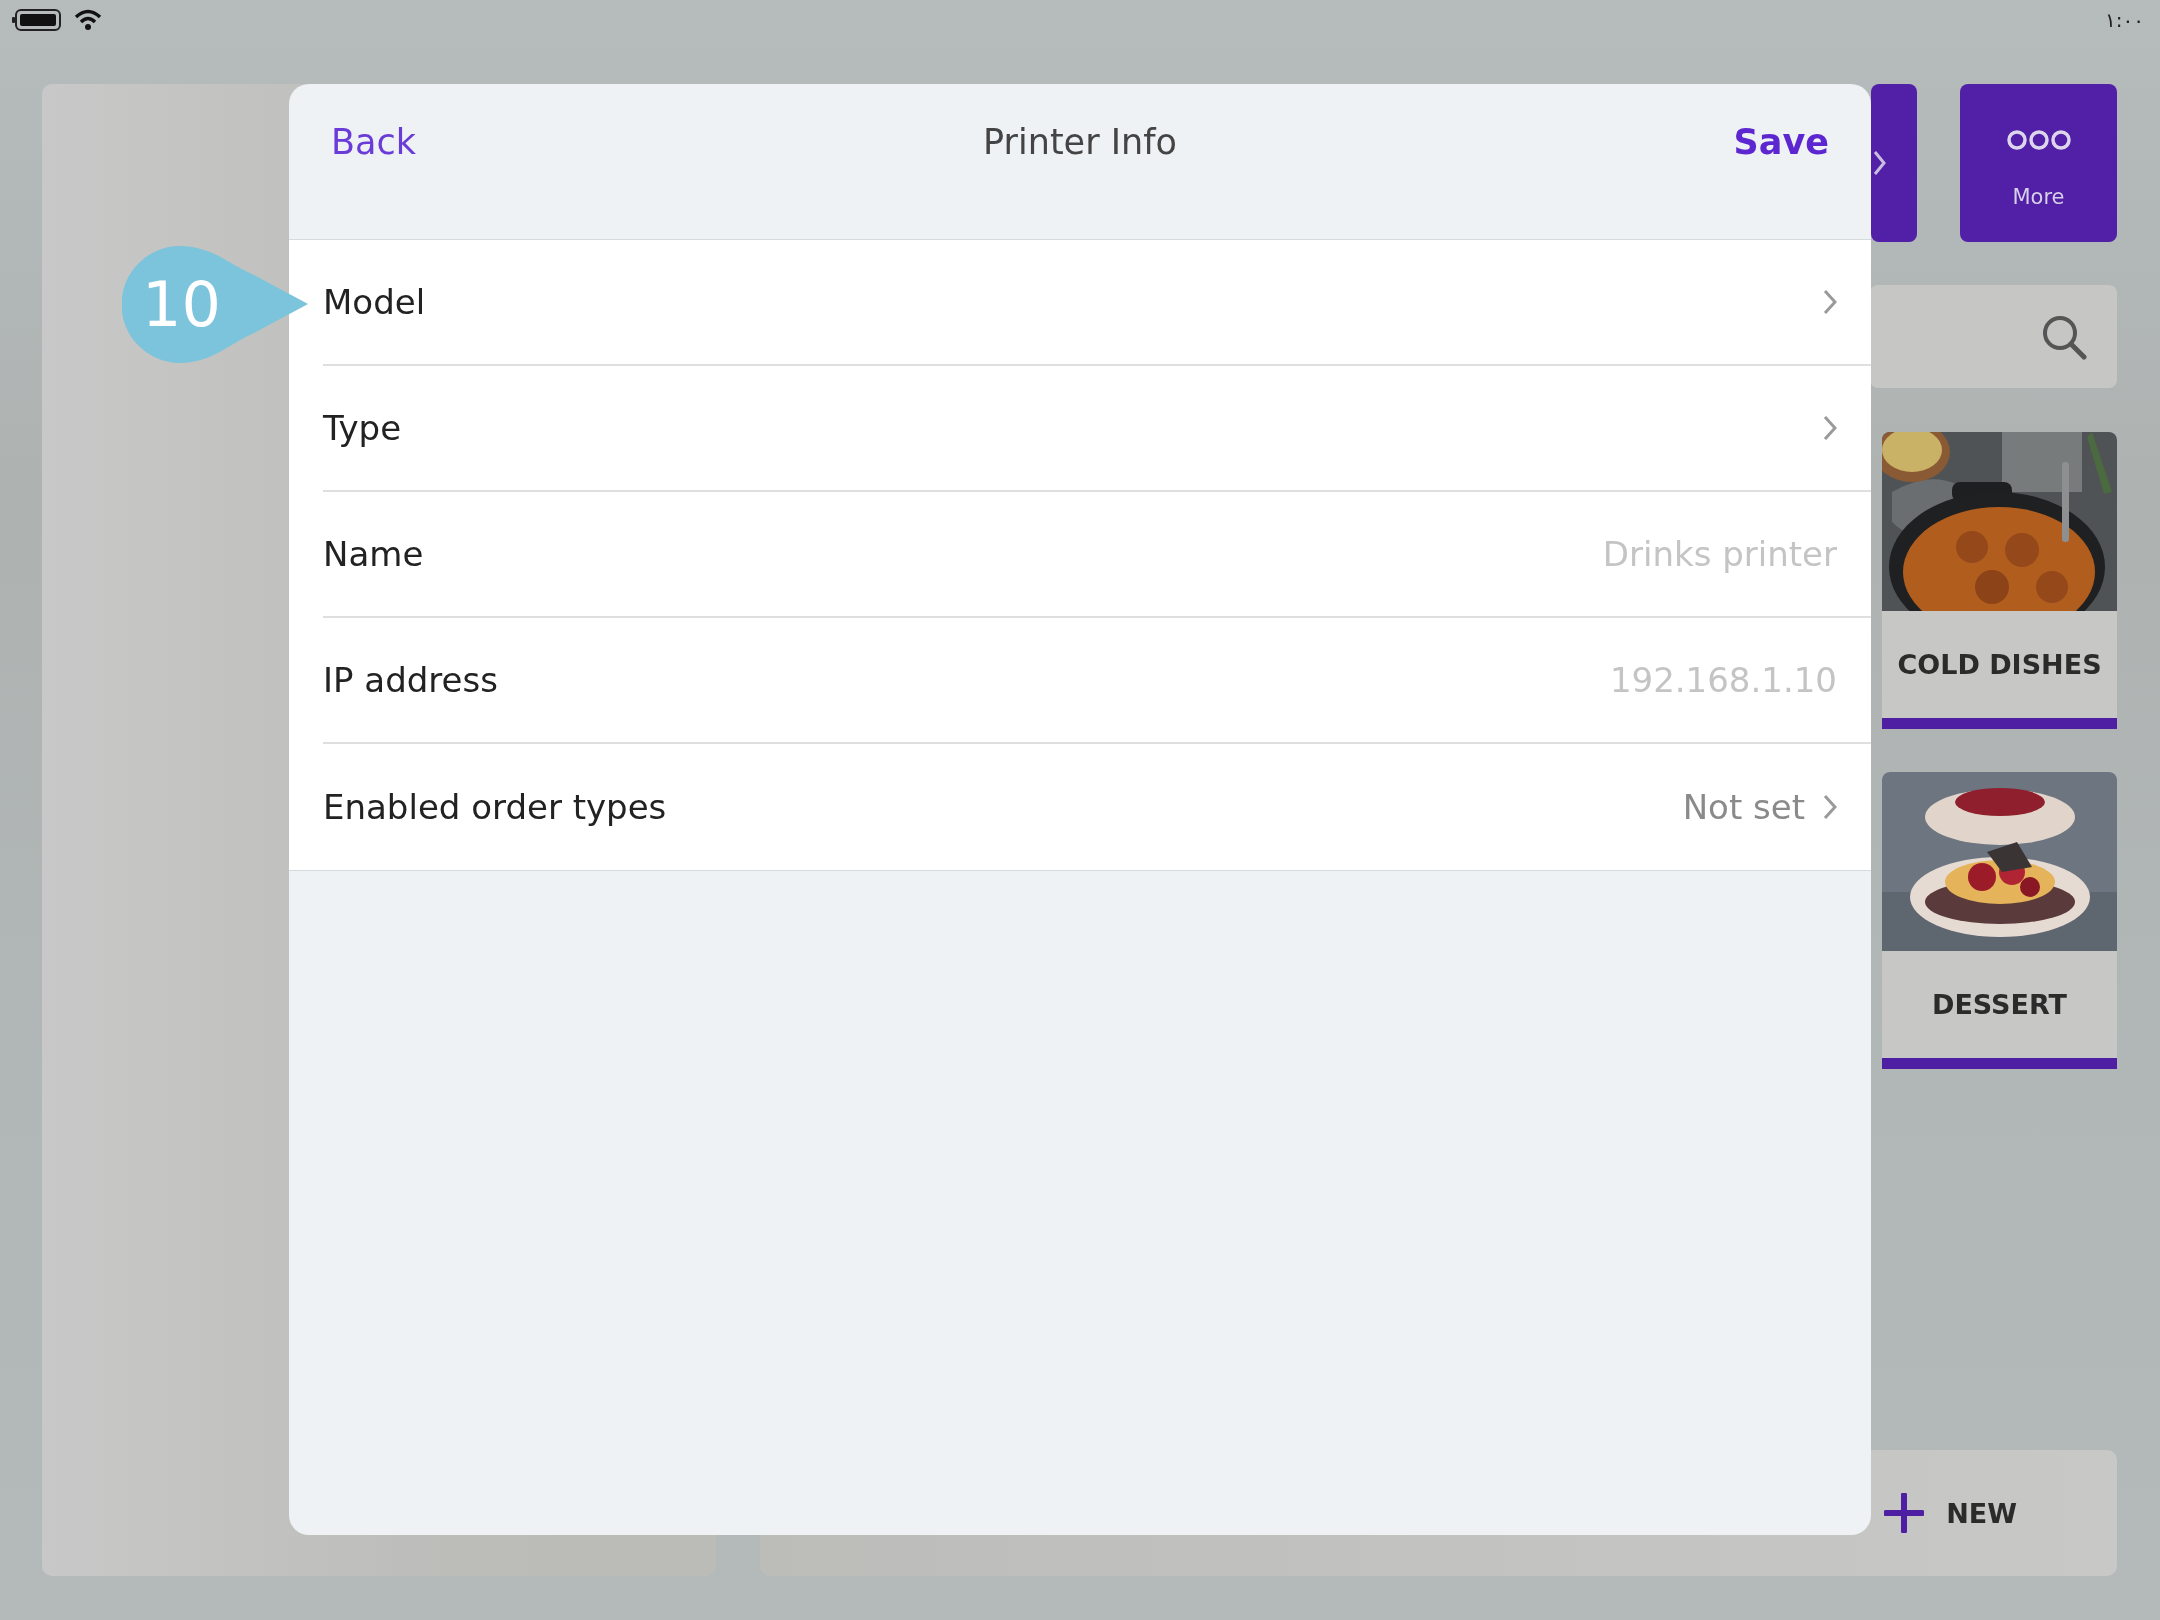 The height and width of the screenshot is (1620, 2160). I want to click on row-label: Model, so click(374, 302).